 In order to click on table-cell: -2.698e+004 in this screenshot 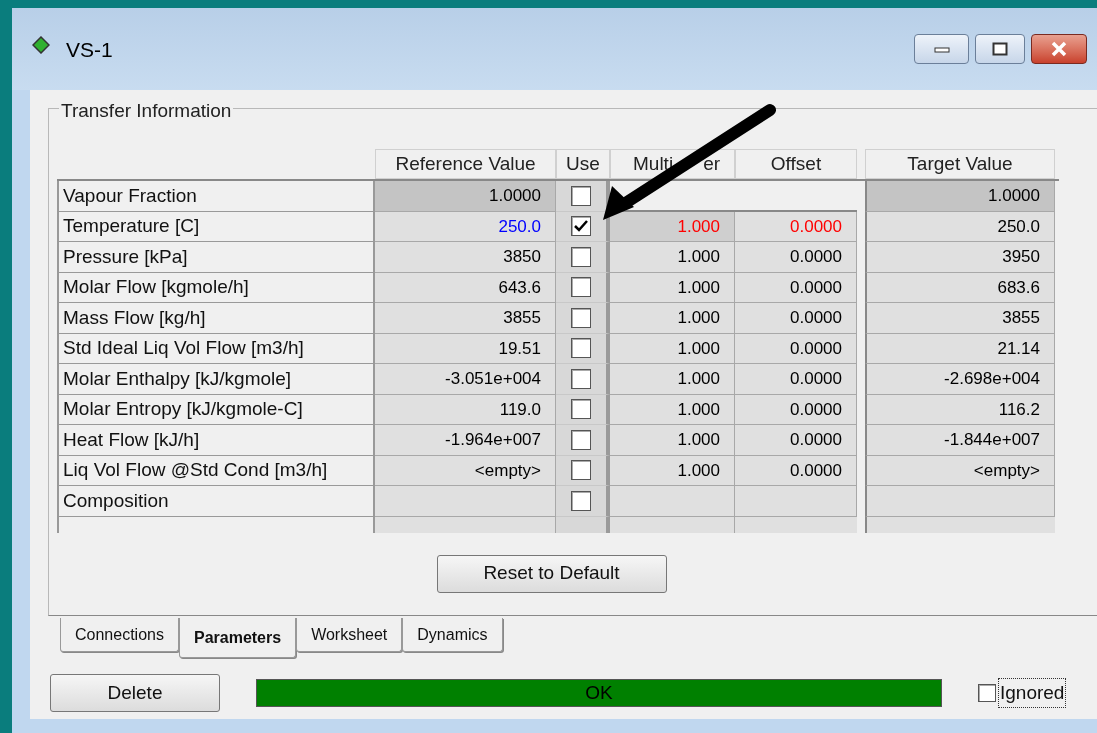, I will do `click(960, 379)`.